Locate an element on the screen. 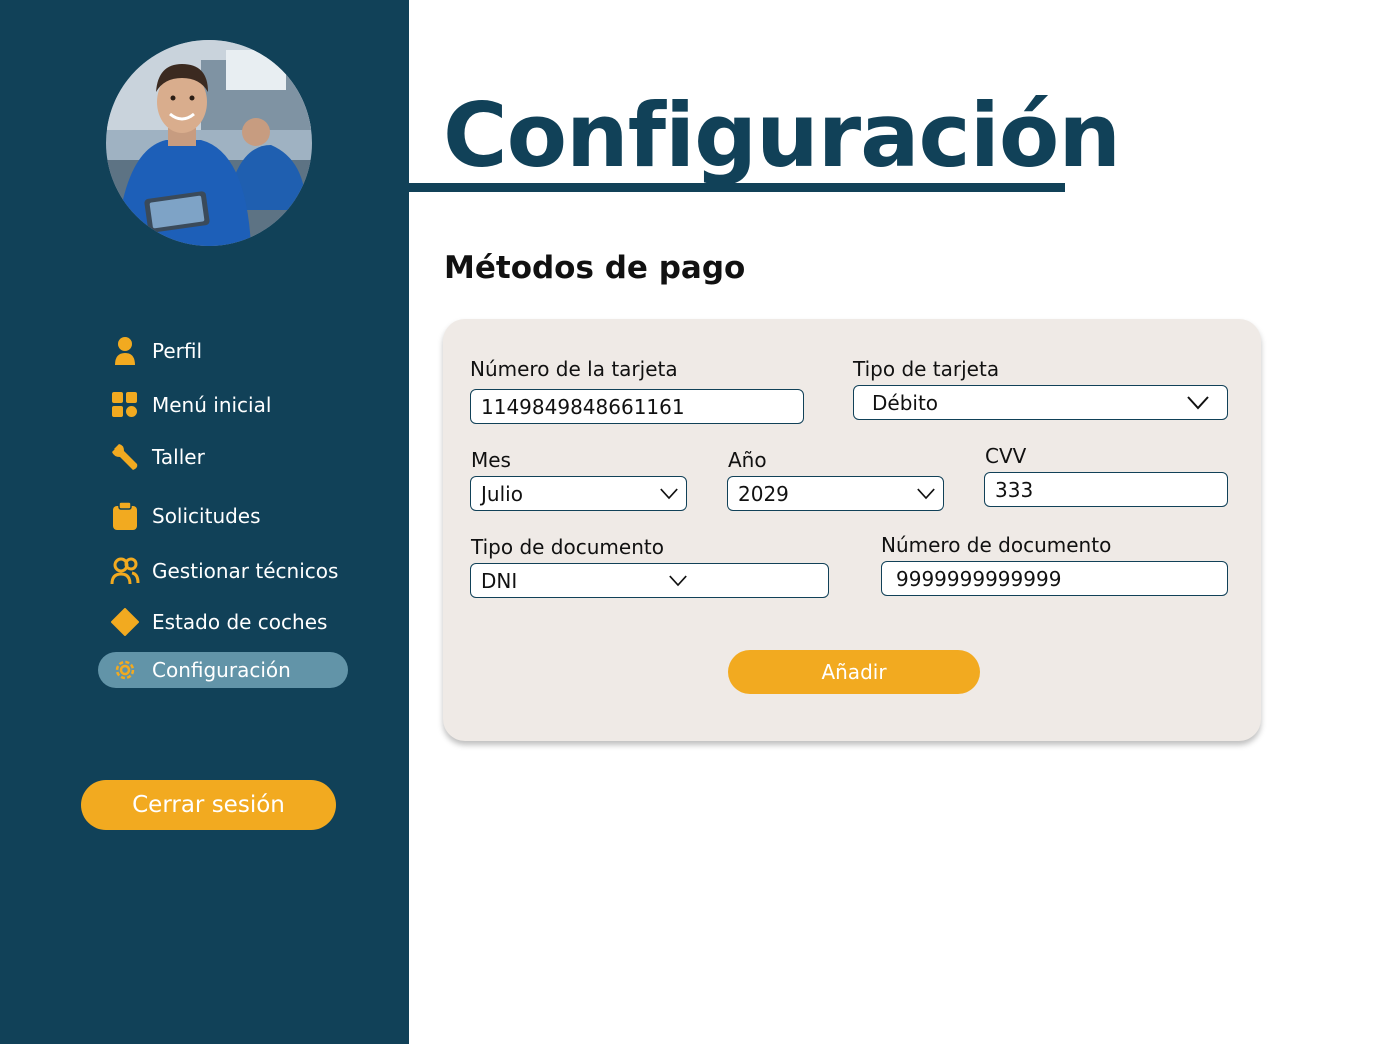 The image size is (1379, 1044). sidebar-item-configuracion: Configuración is located at coordinates (223, 670).